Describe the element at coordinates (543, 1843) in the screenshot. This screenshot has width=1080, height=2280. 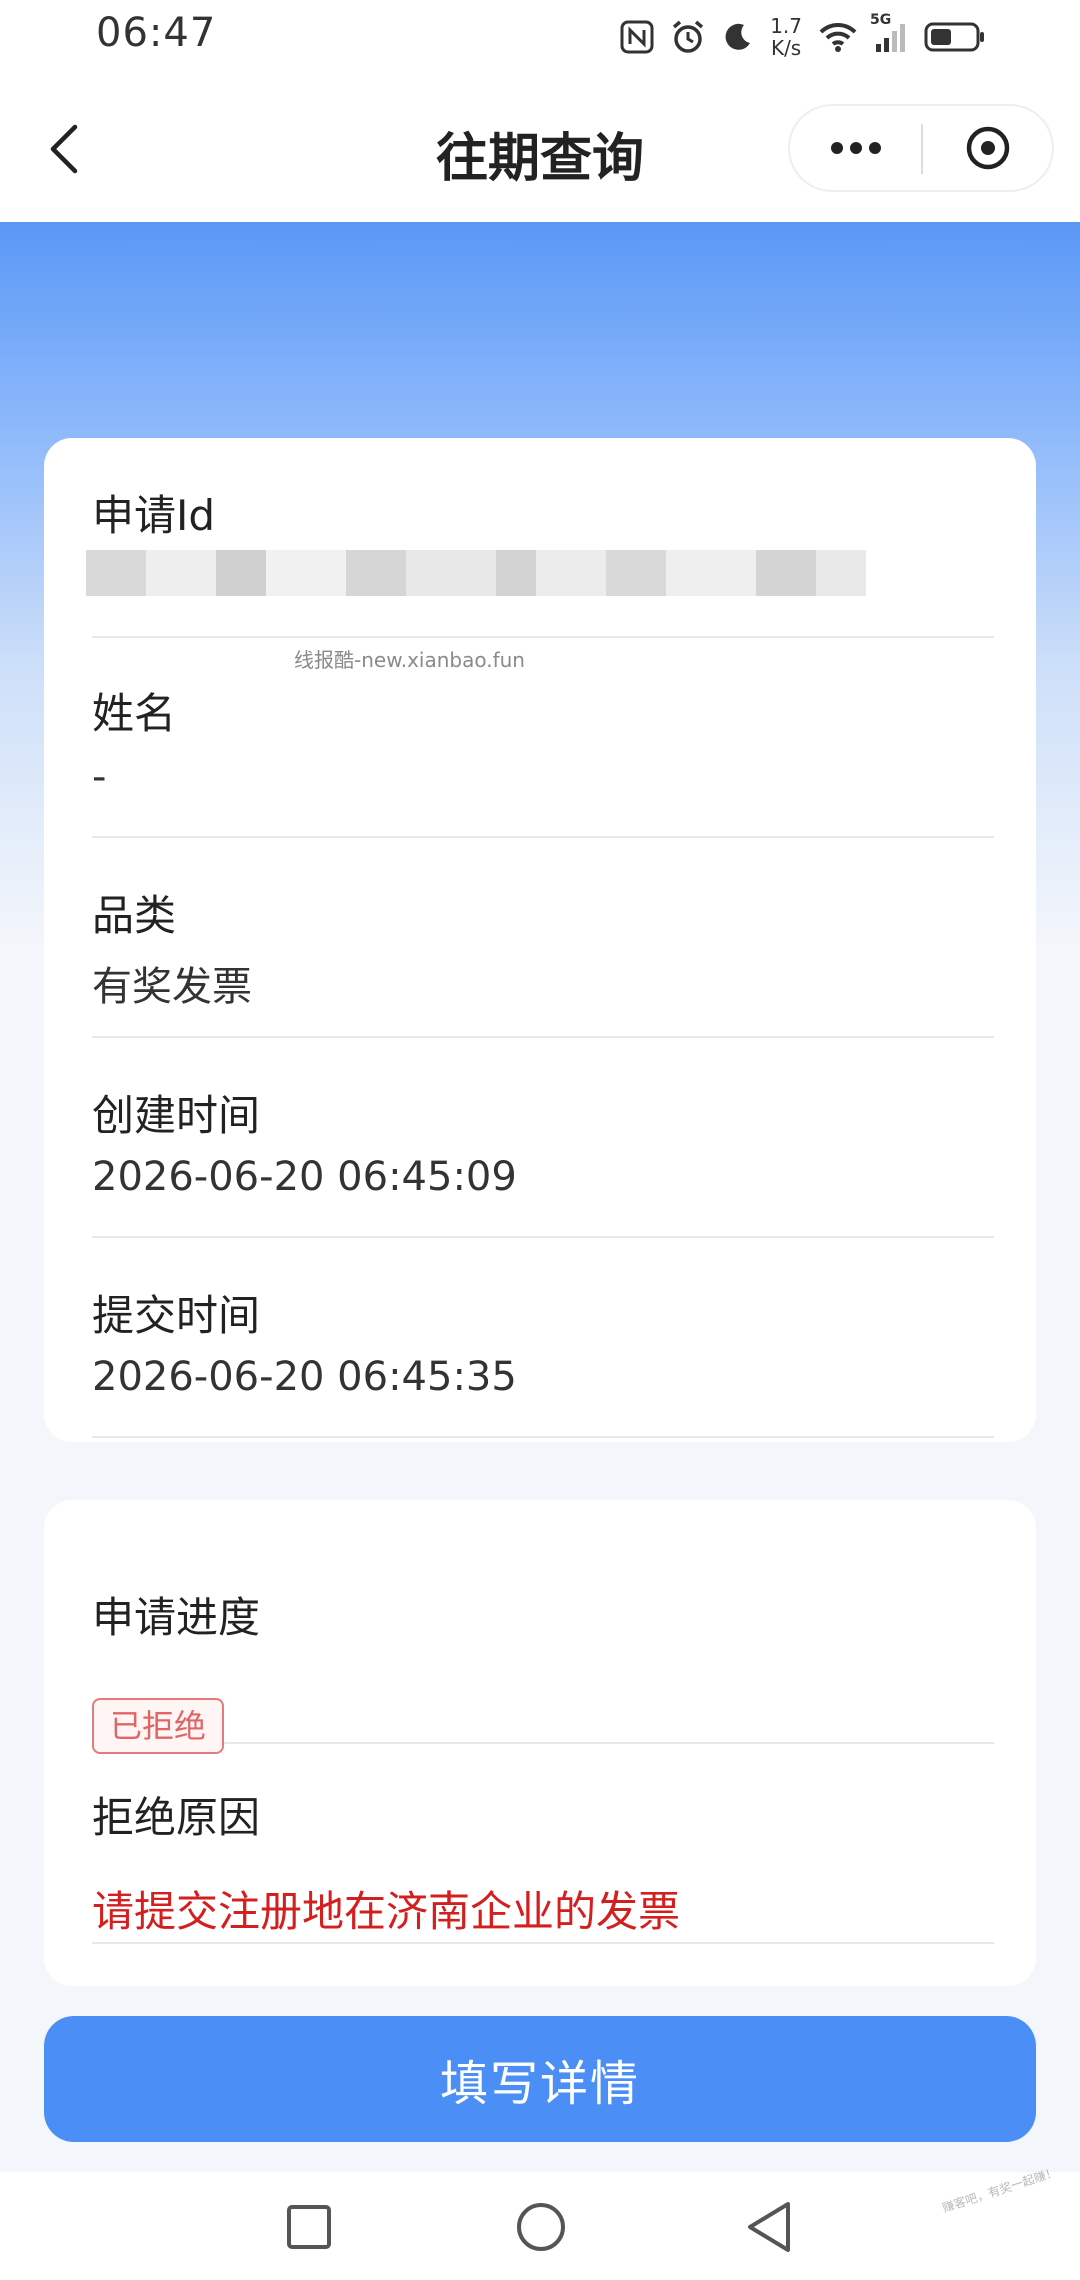
I see `field-reject-reason: 拒绝原因 请提交注册地在济南企业的发票` at that location.